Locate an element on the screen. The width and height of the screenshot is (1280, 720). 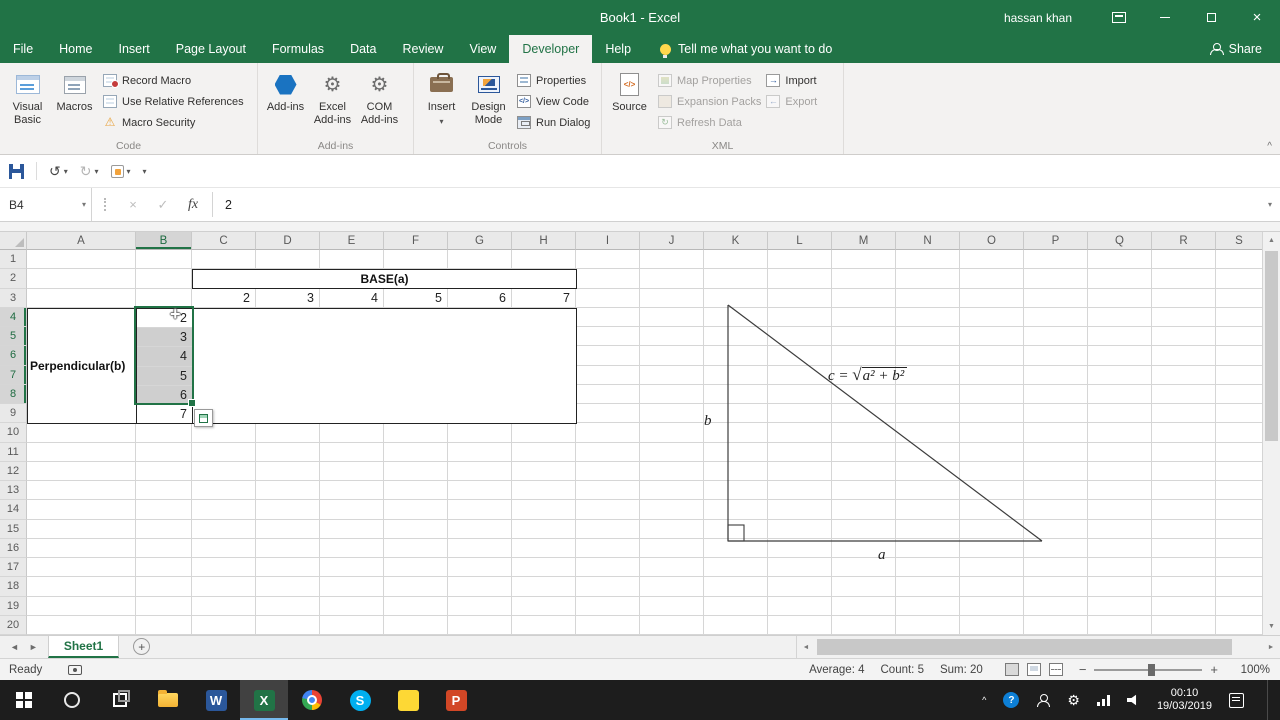
save-button is located at coordinates (16, 171).